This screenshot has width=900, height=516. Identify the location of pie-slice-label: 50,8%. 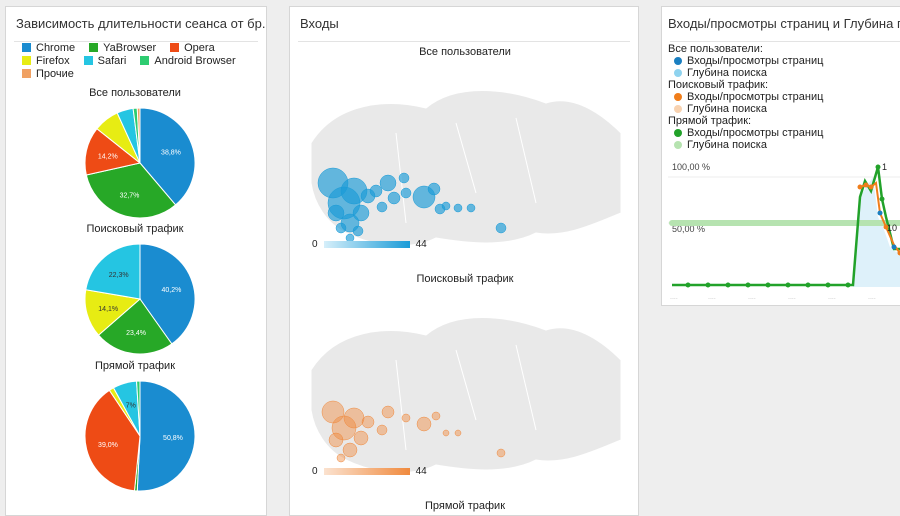
(173, 438).